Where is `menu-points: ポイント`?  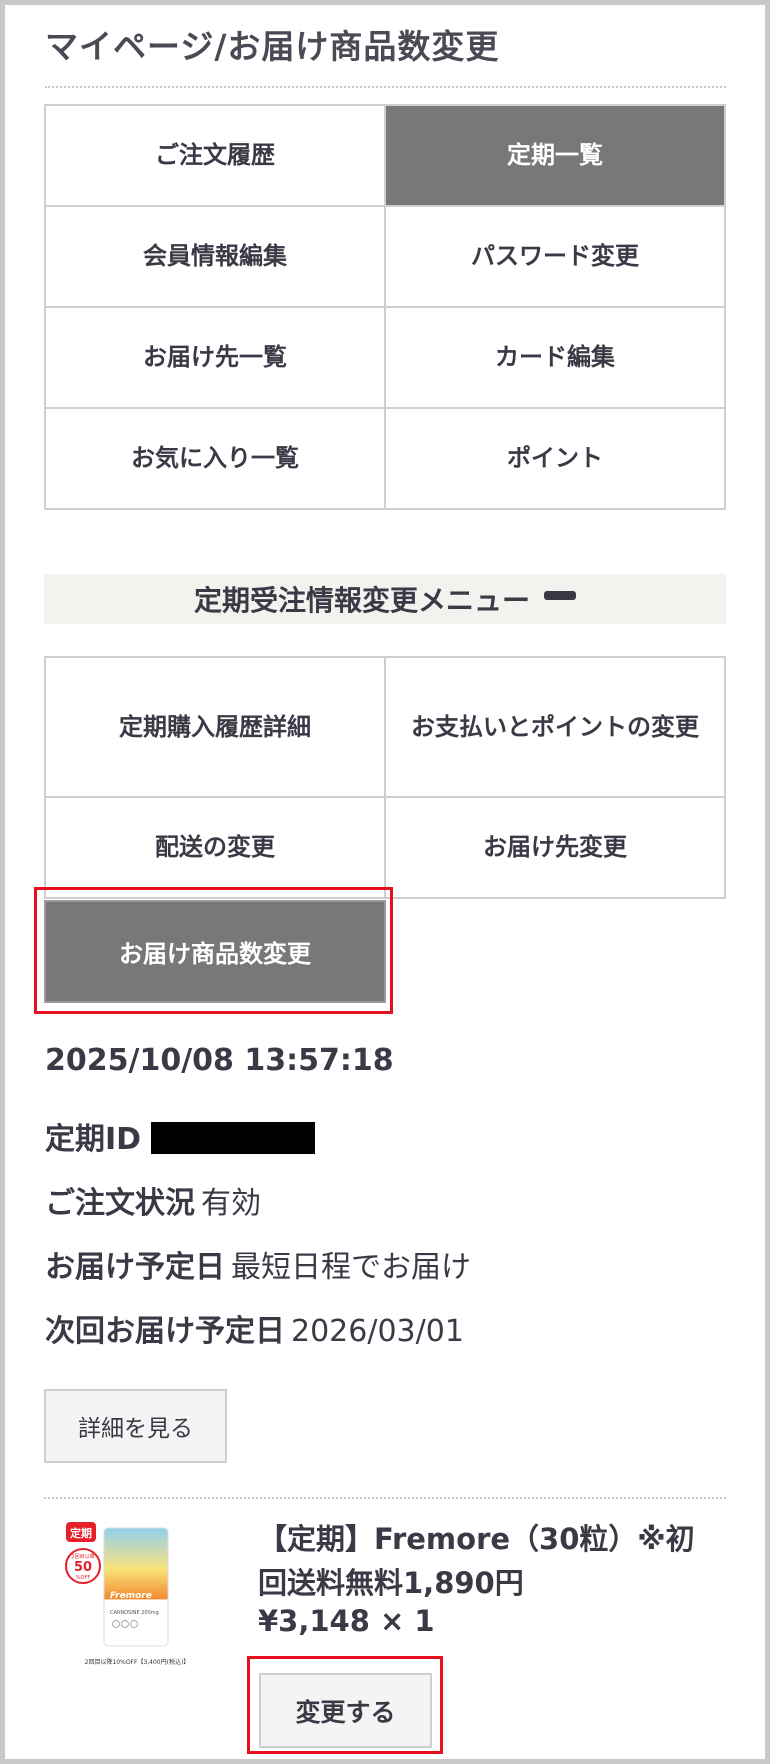
menu-points: ポイント is located at coordinates (556, 459).